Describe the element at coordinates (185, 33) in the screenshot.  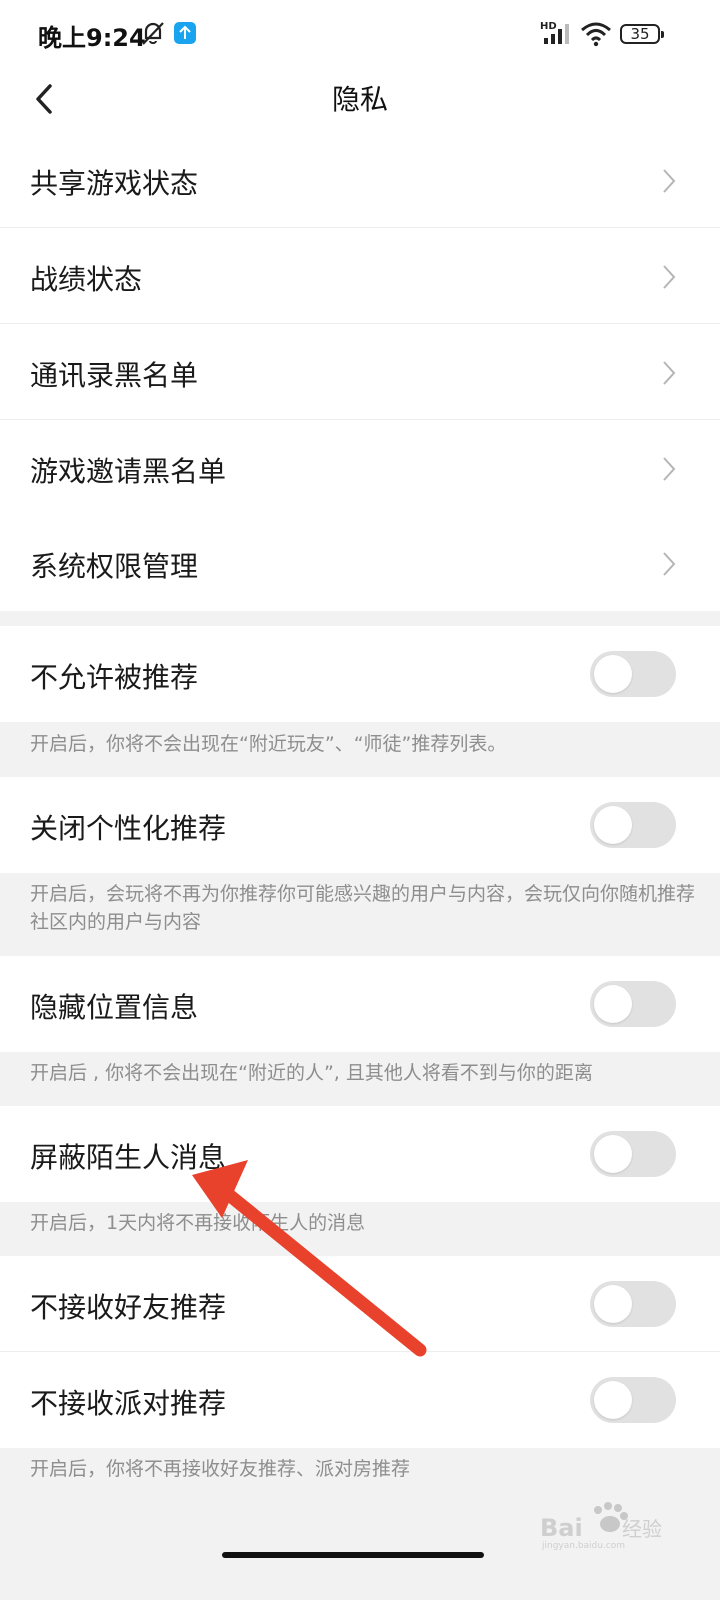
I see `upload-icon` at that location.